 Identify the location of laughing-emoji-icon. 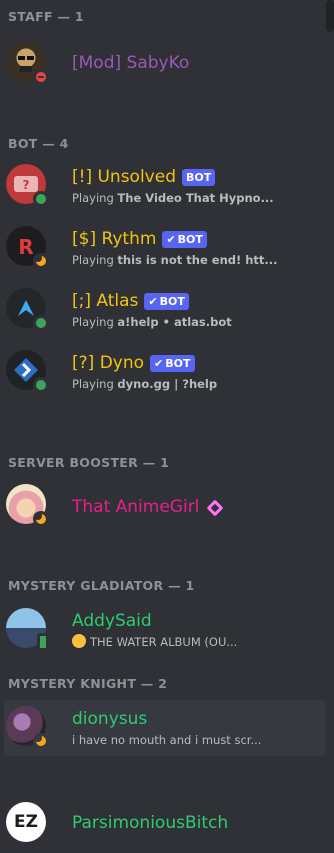
(79, 641).